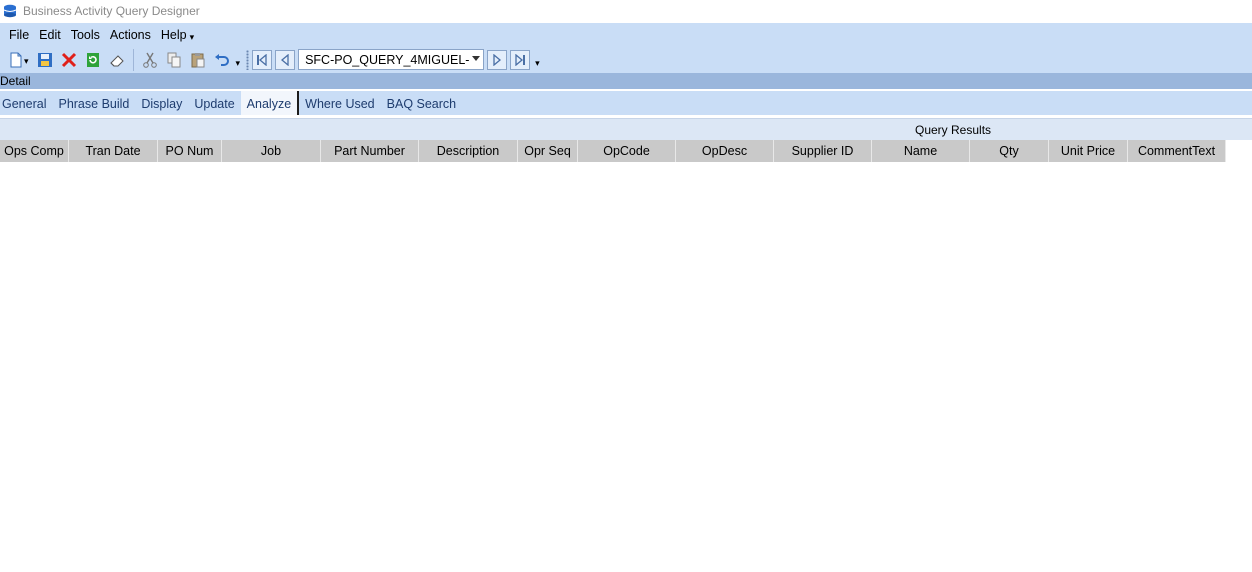 This screenshot has width=1252, height=572. What do you see at coordinates (537, 63) in the screenshot?
I see `nav-overflow-icon: ▾` at bounding box center [537, 63].